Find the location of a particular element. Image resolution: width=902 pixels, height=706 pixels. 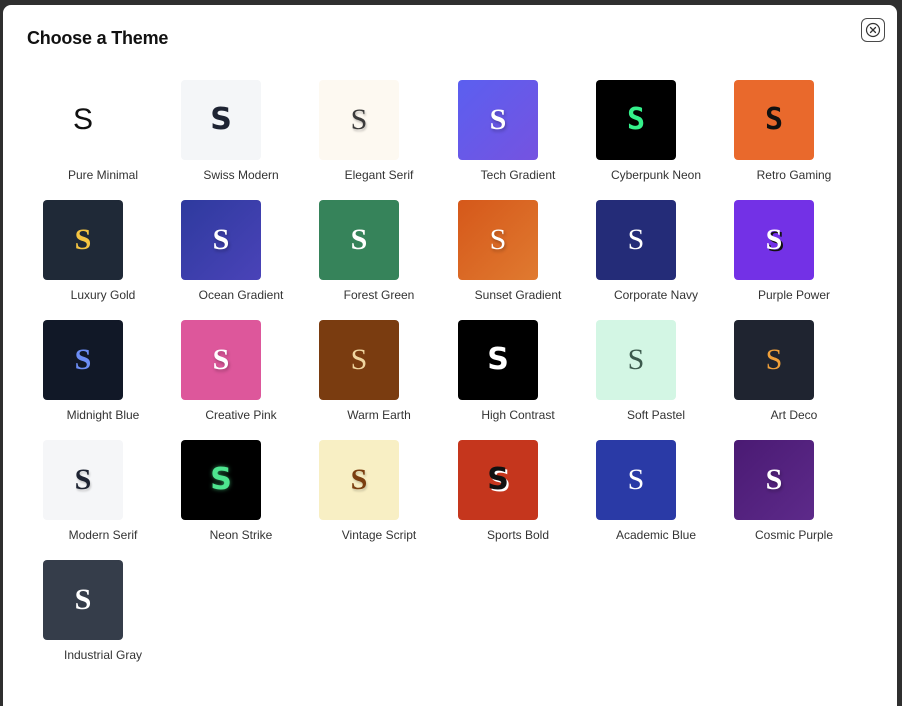

theme-name-label: Retro Gaming is located at coordinates (794, 175).